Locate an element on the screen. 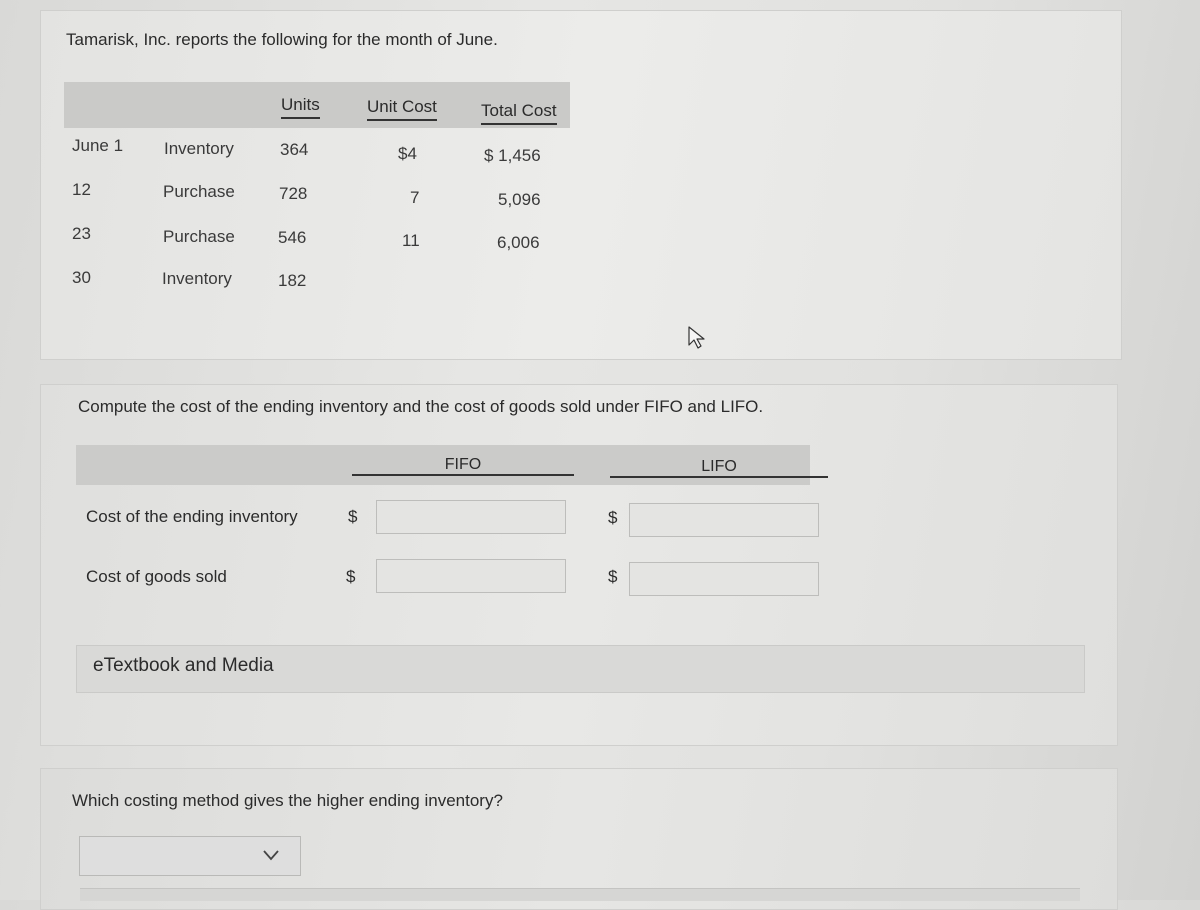 The width and height of the screenshot is (1200, 910). header-total-cost: Total Cost is located at coordinates (519, 113).